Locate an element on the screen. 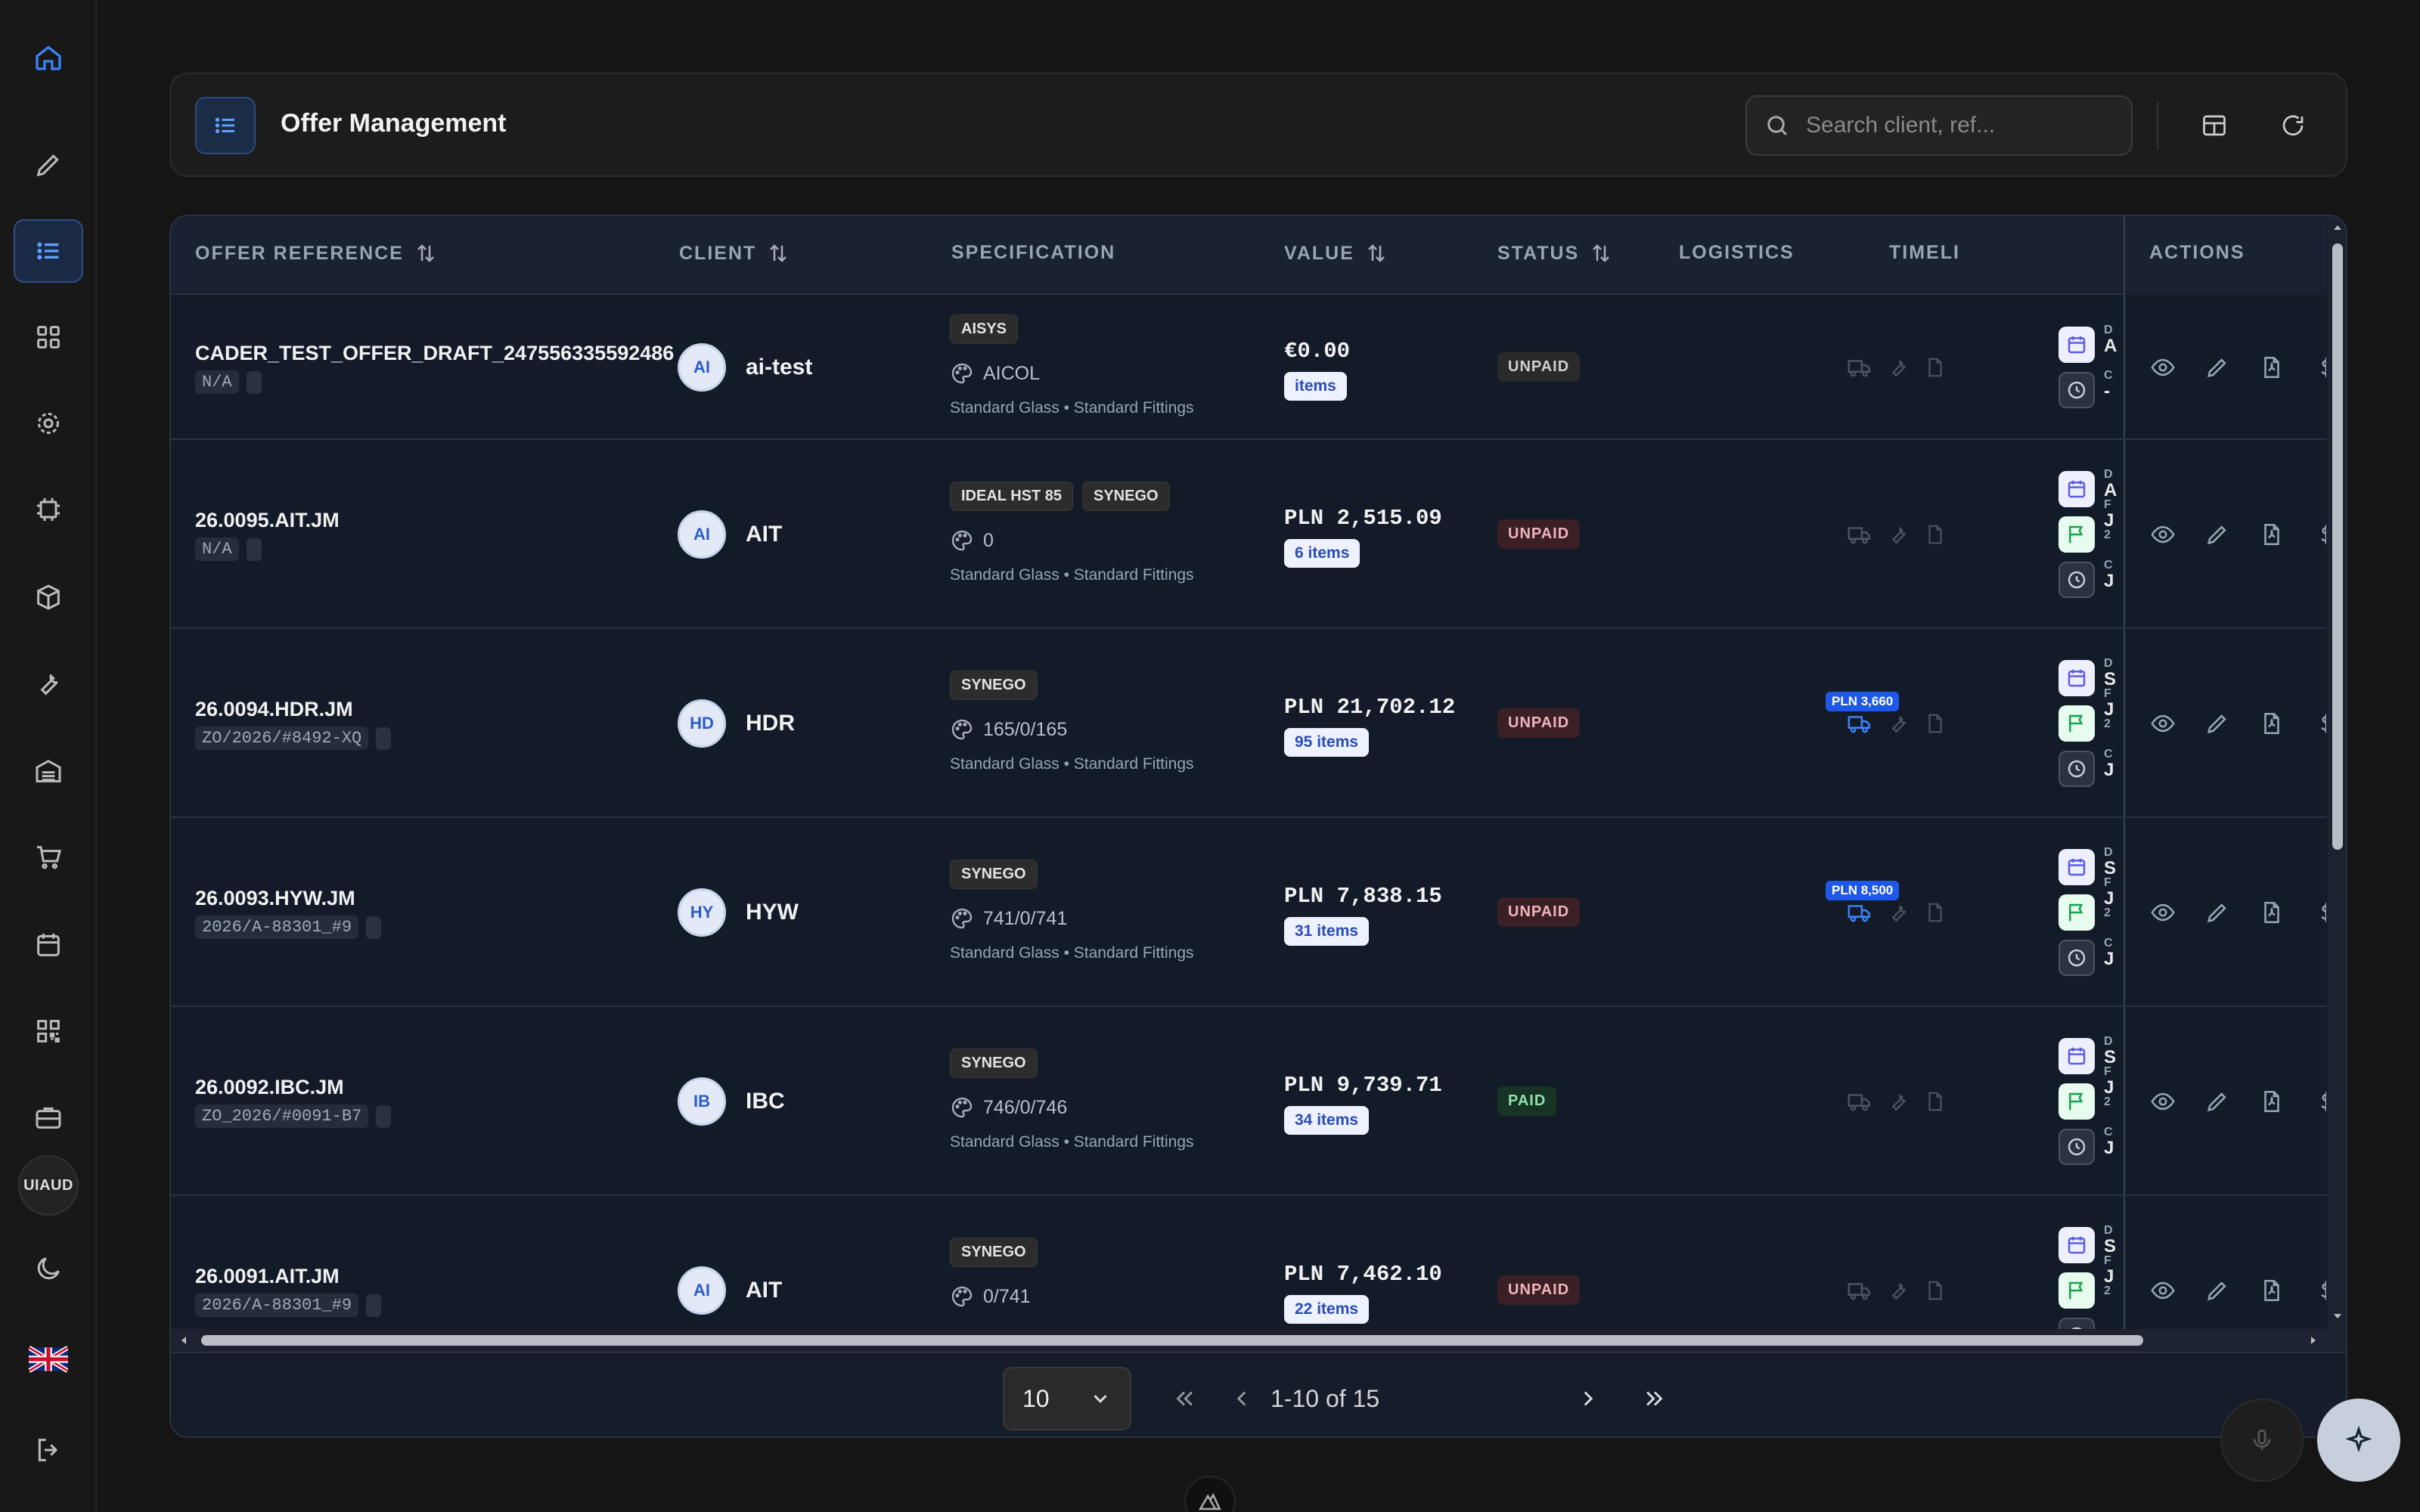 The image size is (2420, 1512). last-page-button is located at coordinates (1654, 1398).